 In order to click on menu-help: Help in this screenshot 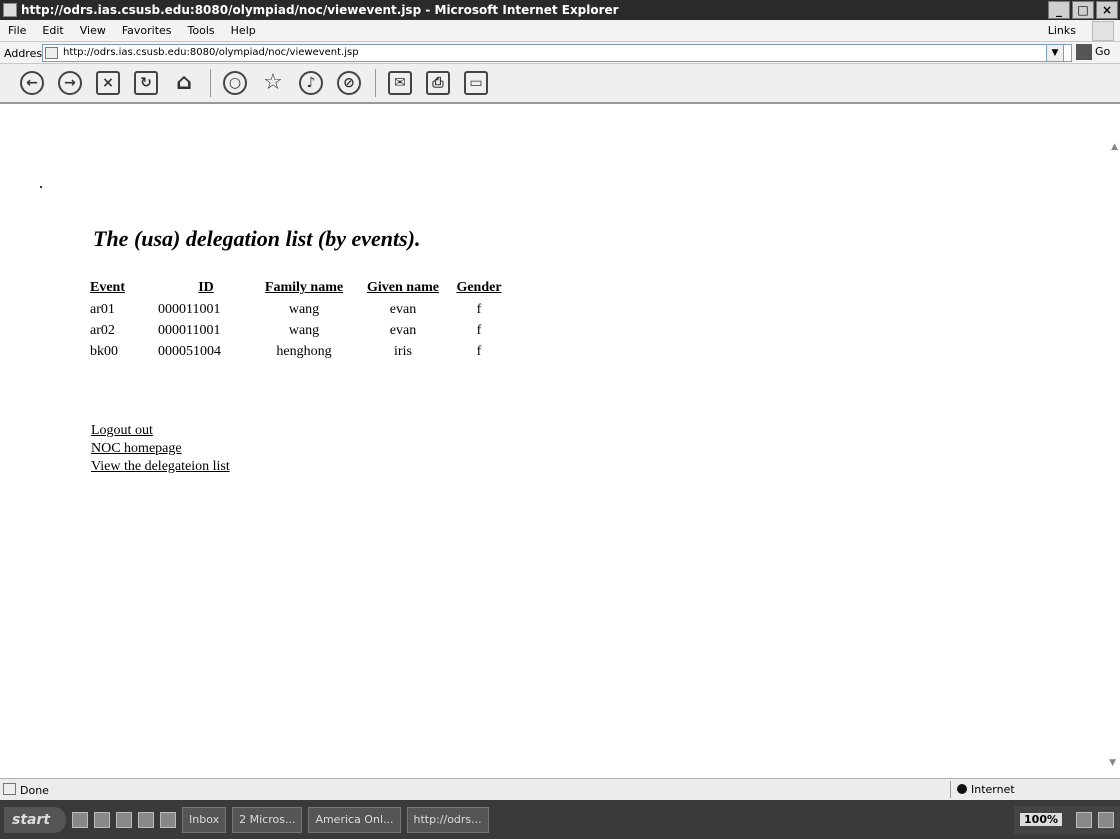, I will do `click(243, 30)`.